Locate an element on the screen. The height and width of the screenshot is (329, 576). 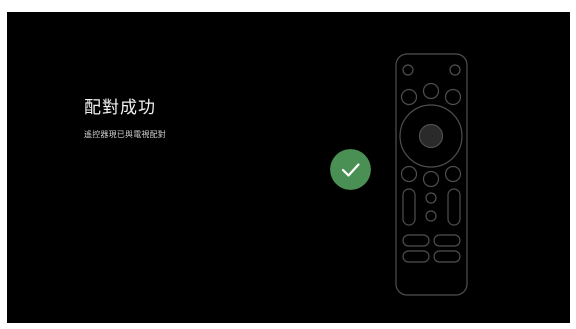
checkmark-icon is located at coordinates (350, 169).